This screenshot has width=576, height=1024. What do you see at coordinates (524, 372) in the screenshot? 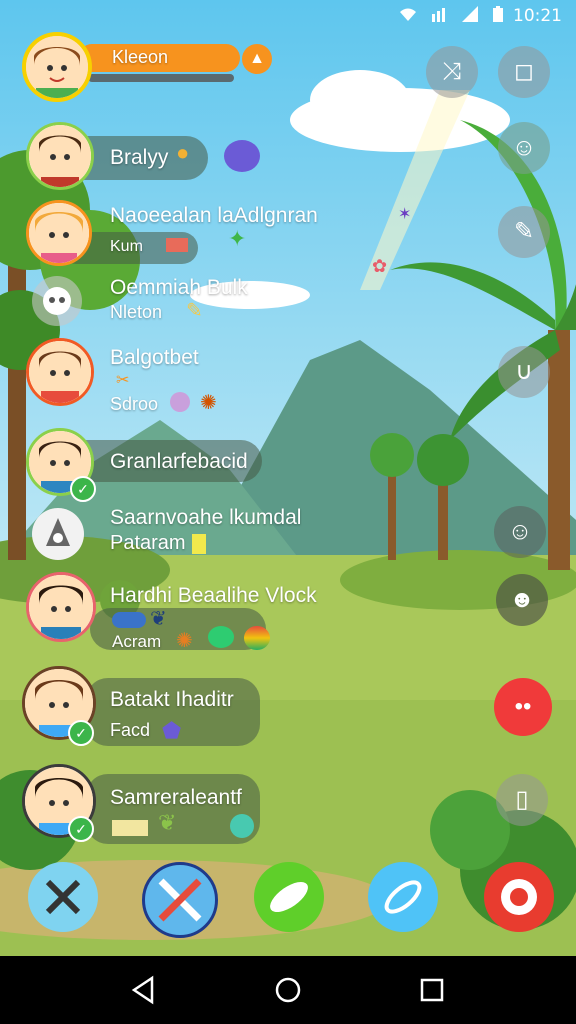
I see `magnet-icon: ∪` at bounding box center [524, 372].